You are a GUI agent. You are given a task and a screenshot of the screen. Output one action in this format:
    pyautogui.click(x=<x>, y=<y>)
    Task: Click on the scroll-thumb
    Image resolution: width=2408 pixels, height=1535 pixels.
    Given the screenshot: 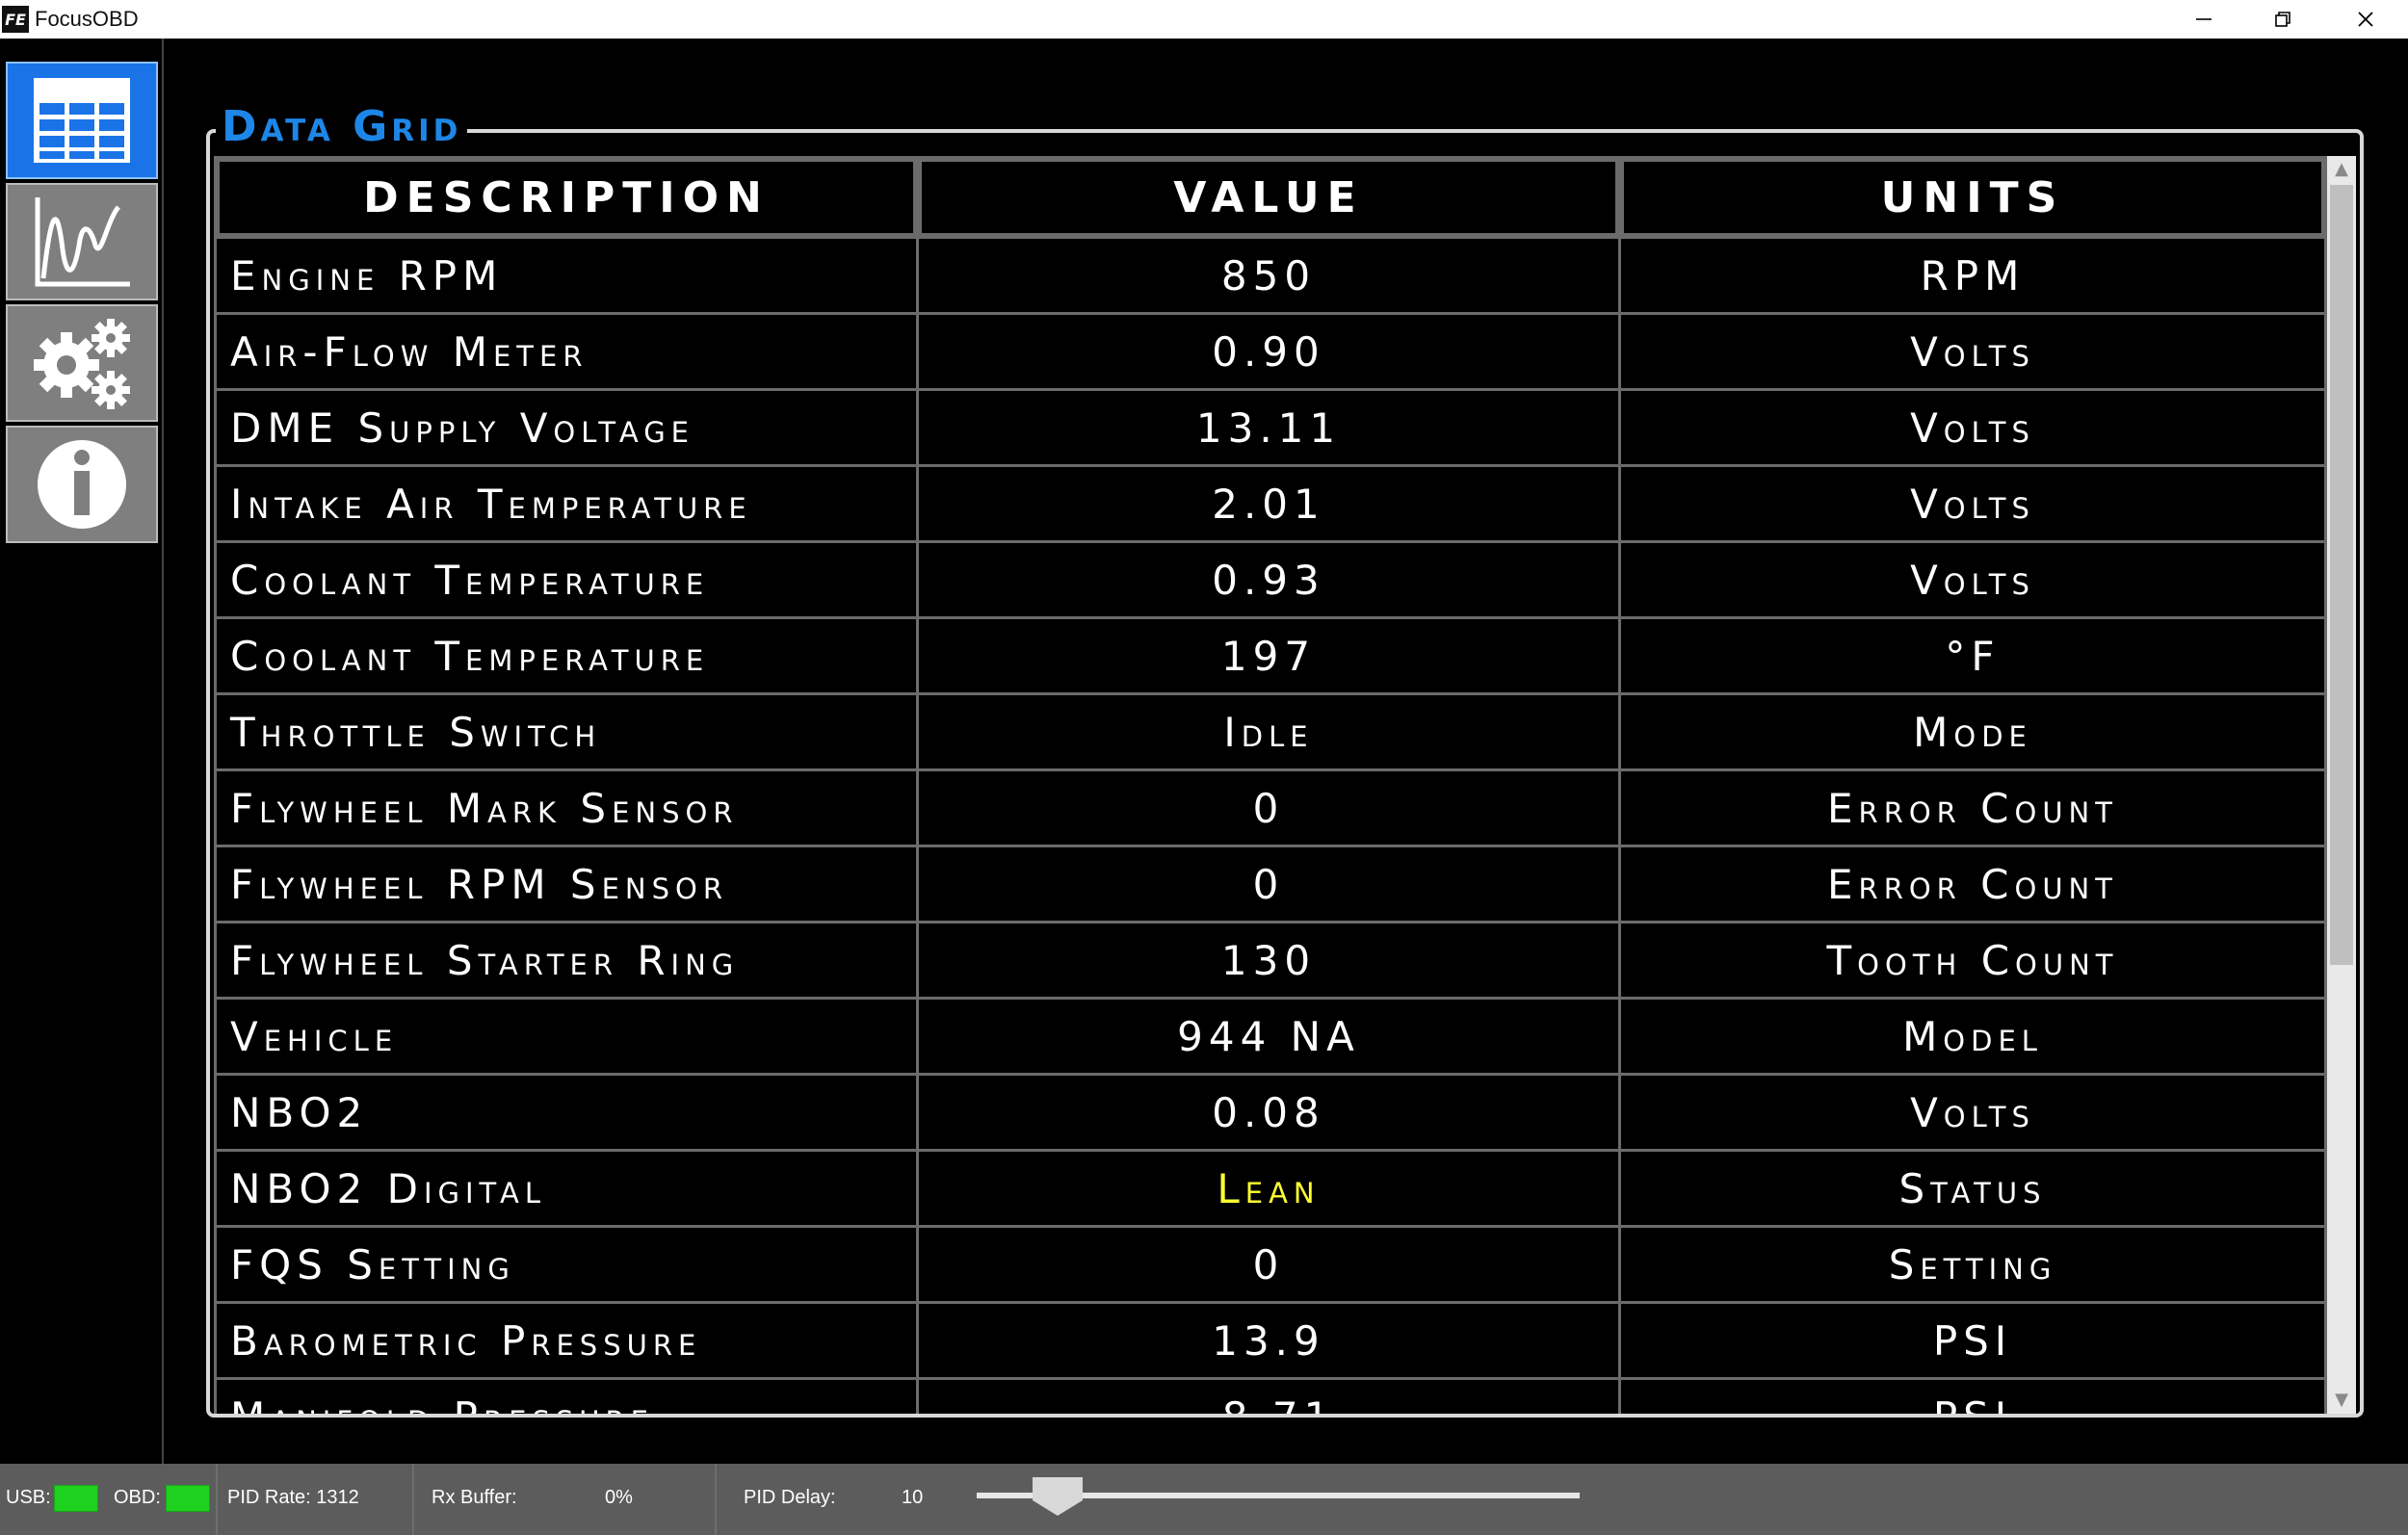 What is the action you would take?
    pyautogui.click(x=2341, y=575)
    